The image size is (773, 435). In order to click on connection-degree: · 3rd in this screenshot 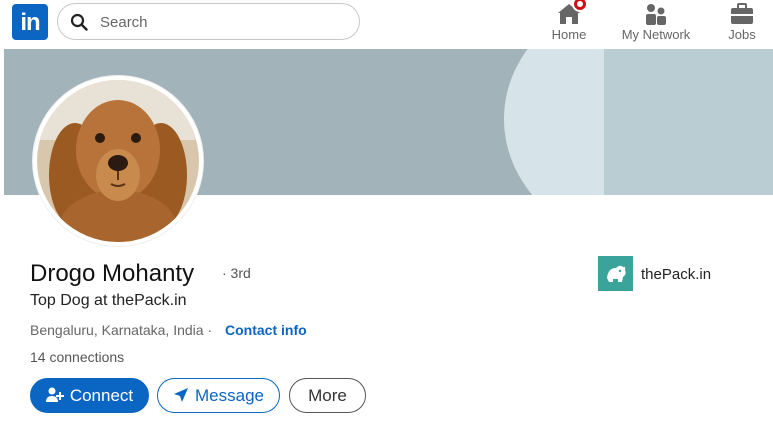, I will do `click(236, 273)`.